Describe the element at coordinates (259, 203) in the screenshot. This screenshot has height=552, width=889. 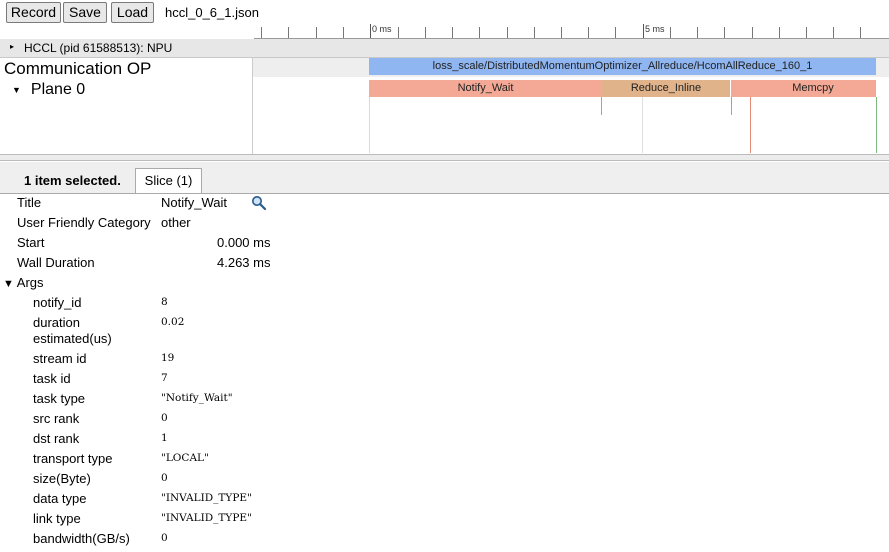
I see `search-icon` at that location.